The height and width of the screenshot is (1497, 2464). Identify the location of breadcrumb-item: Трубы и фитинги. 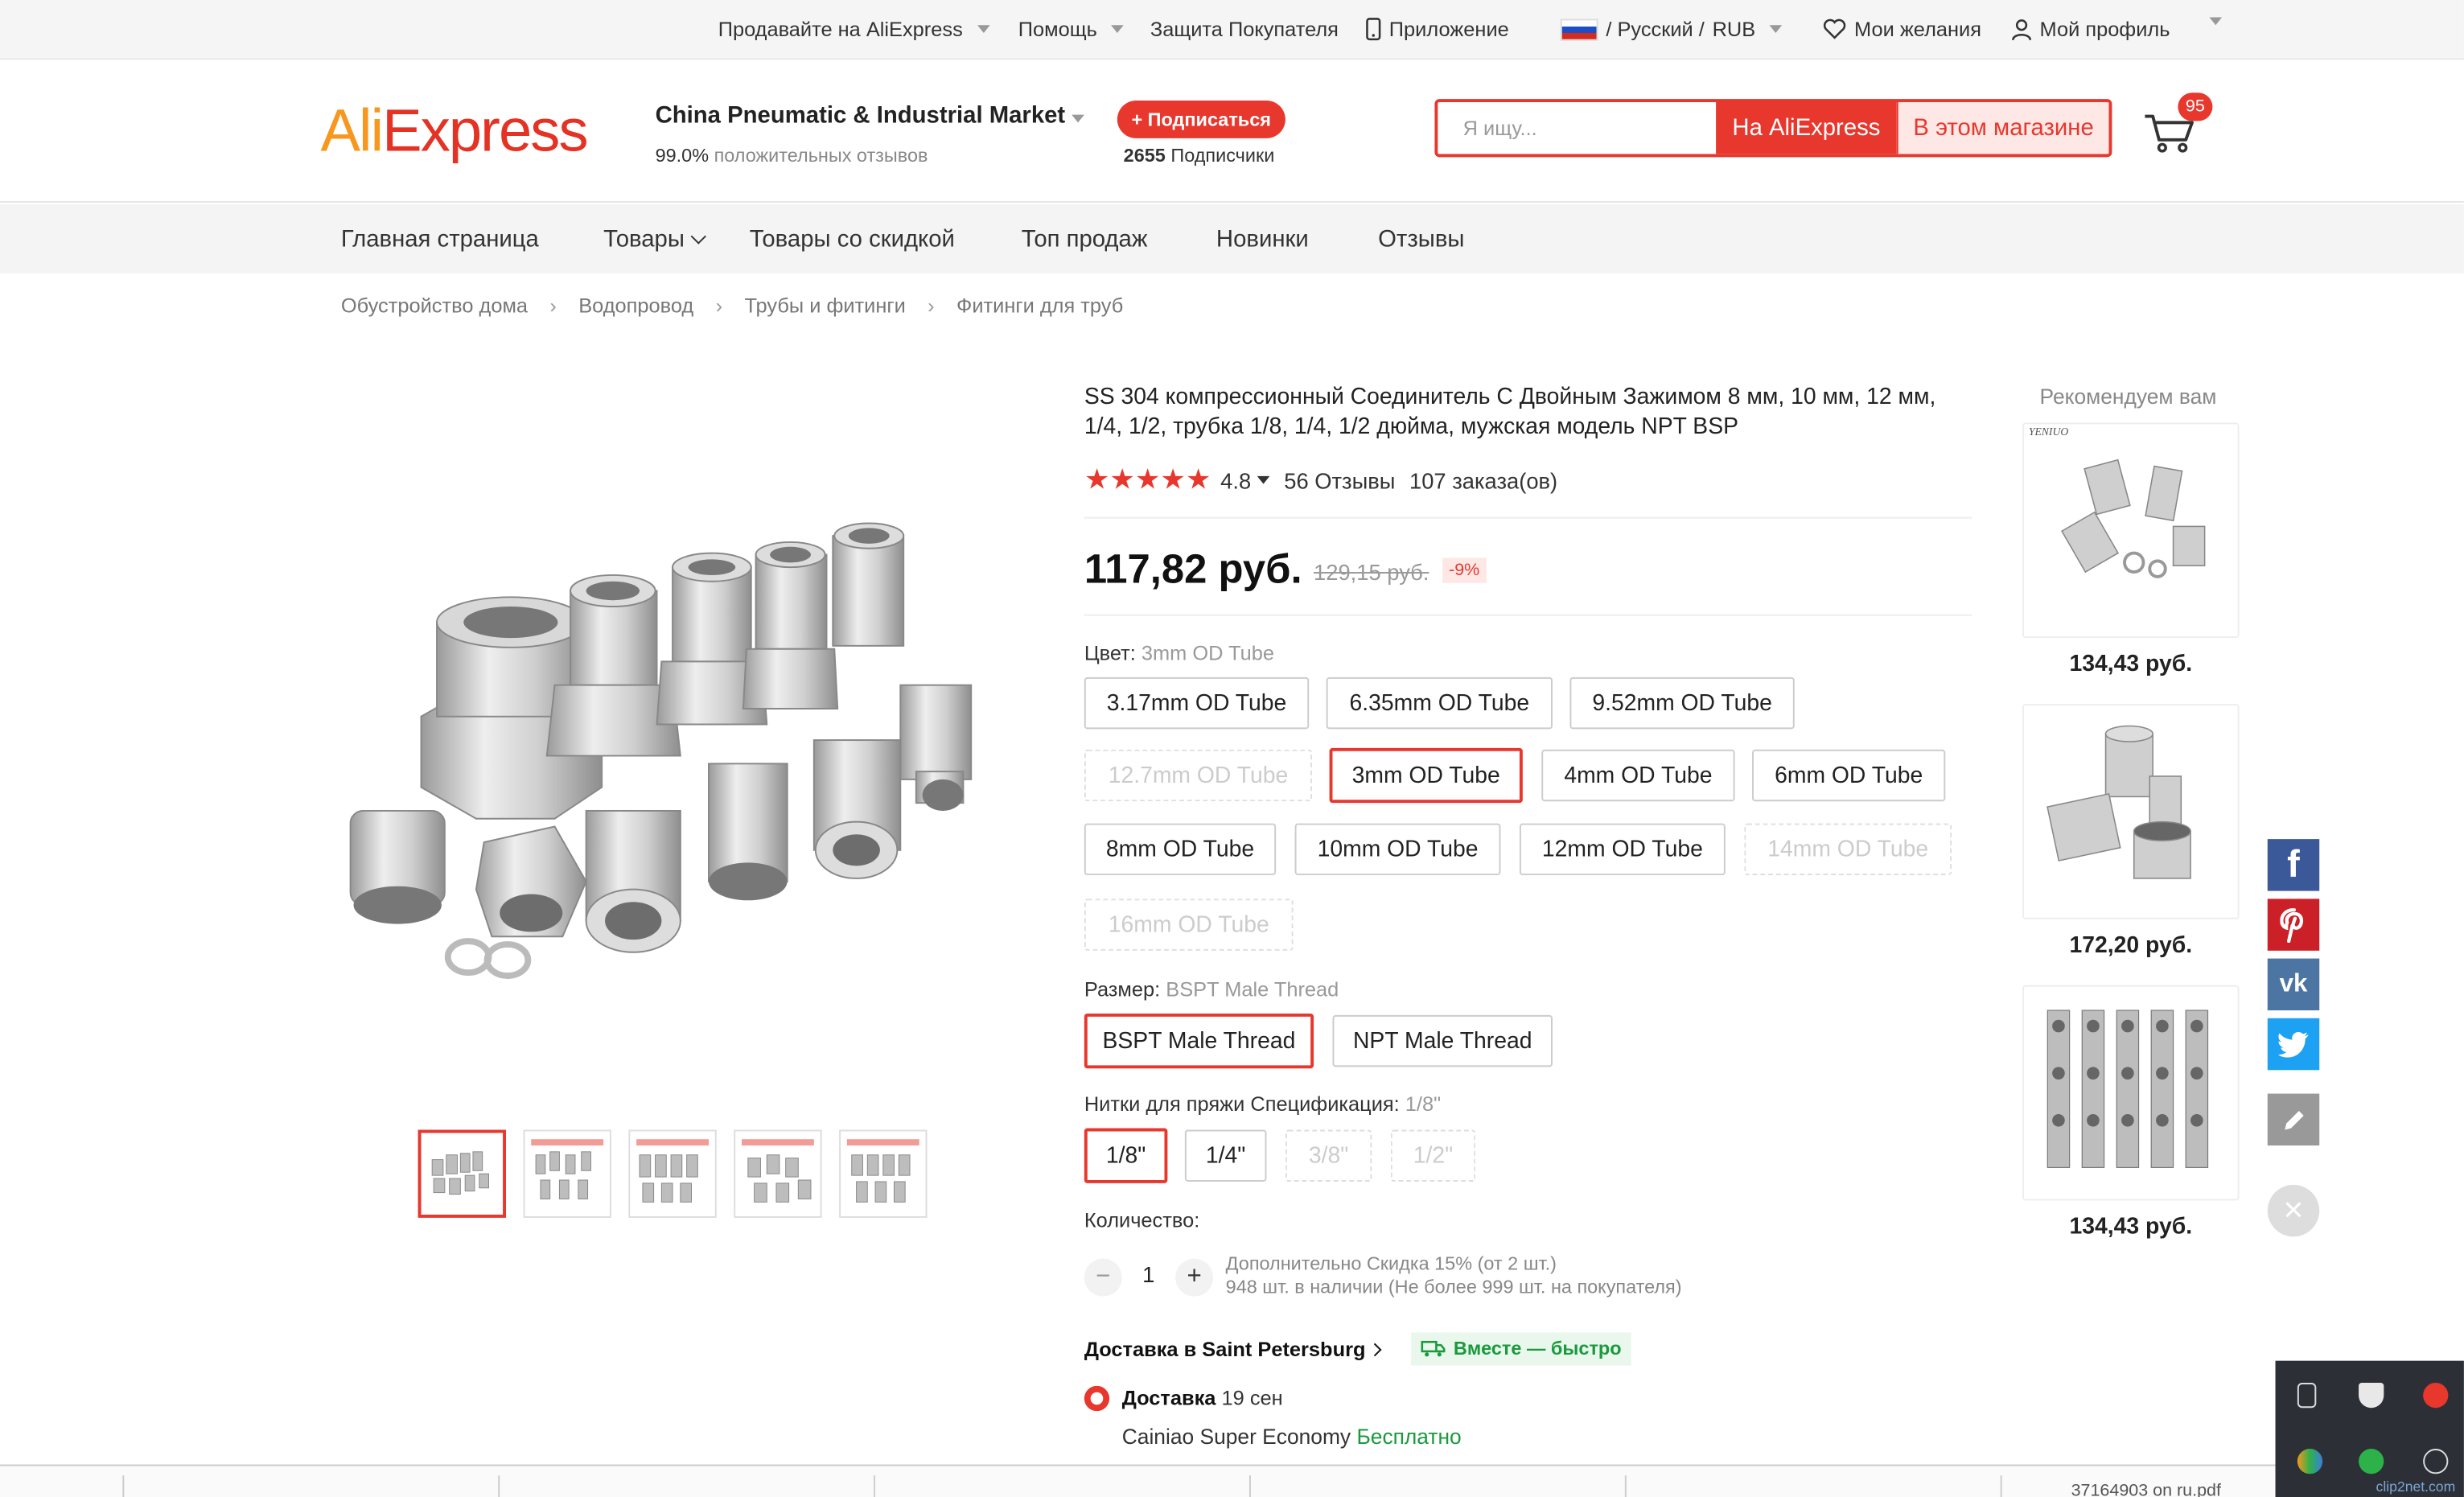
(824, 305).